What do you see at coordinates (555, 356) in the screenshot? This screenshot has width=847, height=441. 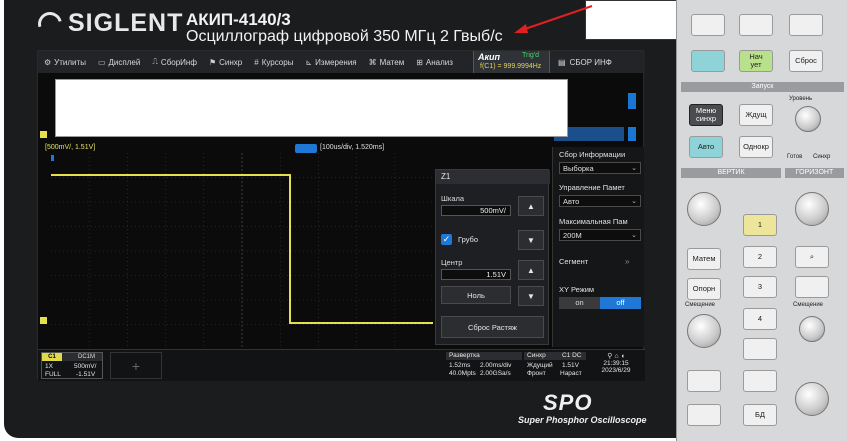 I see `trigger-title: Синхр C1 DC` at bounding box center [555, 356].